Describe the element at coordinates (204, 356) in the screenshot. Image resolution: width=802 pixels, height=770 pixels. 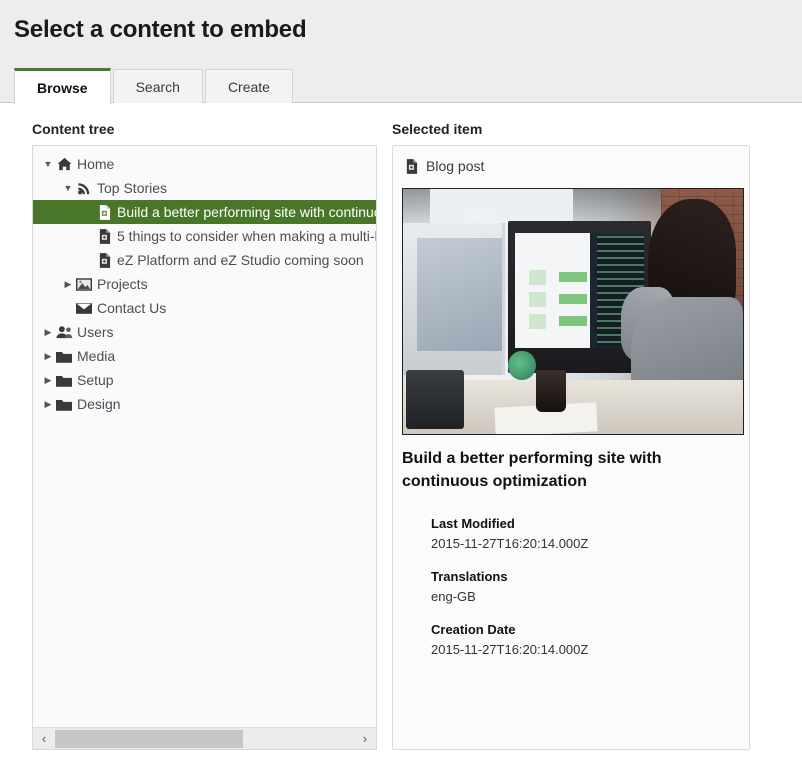
I see `tree-item-media: ▶ Media` at that location.